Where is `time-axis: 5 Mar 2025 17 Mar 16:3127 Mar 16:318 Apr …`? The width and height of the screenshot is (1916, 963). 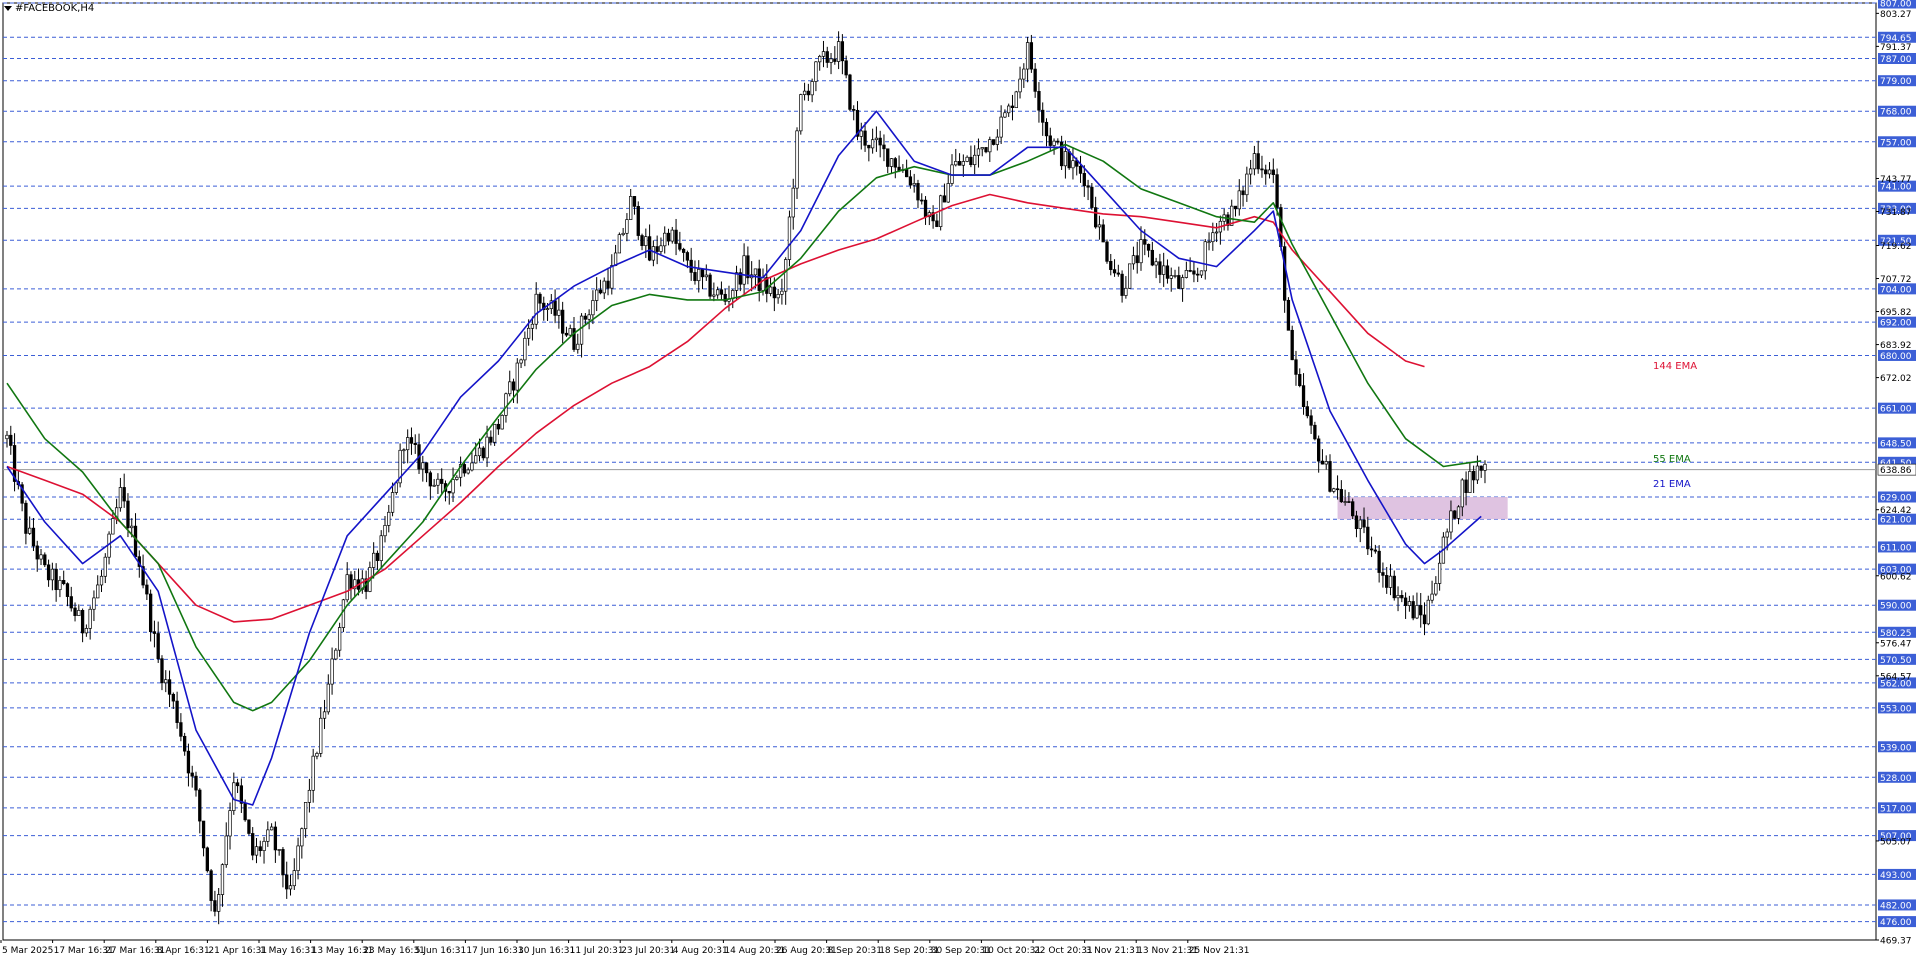
time-axis: 5 Mar 2025 17 Mar 16:3127 Mar 16:318 Apr … is located at coordinates (624, 948).